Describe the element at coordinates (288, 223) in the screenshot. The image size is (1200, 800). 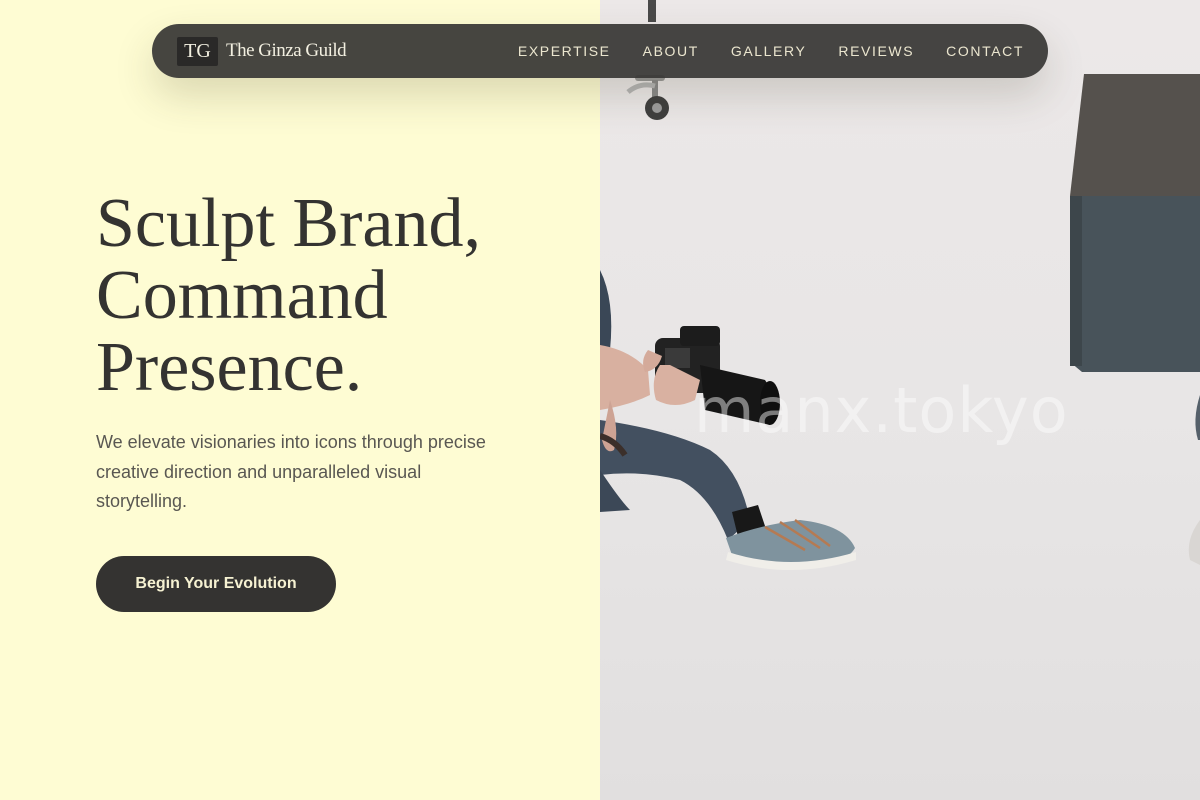
I see `hero-title-line: Sculpt Brand,` at that location.